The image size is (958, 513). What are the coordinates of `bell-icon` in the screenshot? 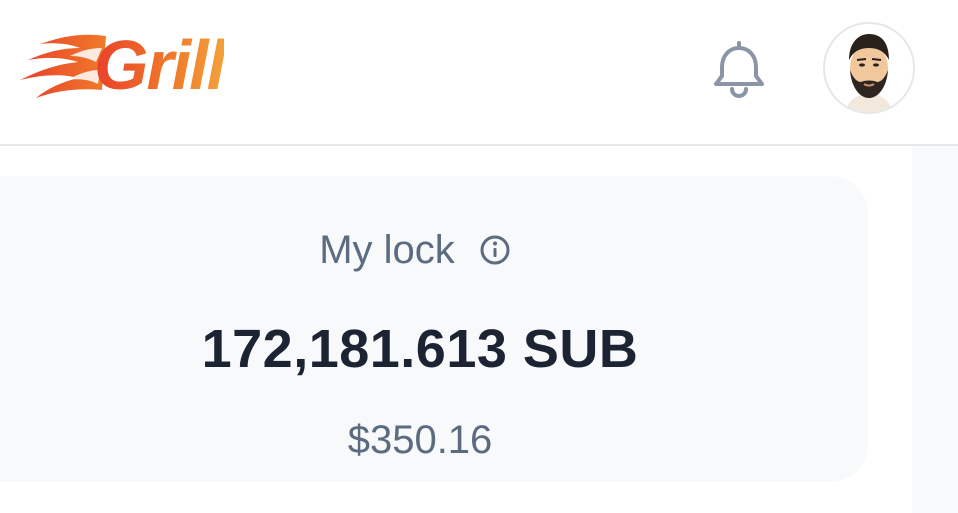 It's located at (739, 70).